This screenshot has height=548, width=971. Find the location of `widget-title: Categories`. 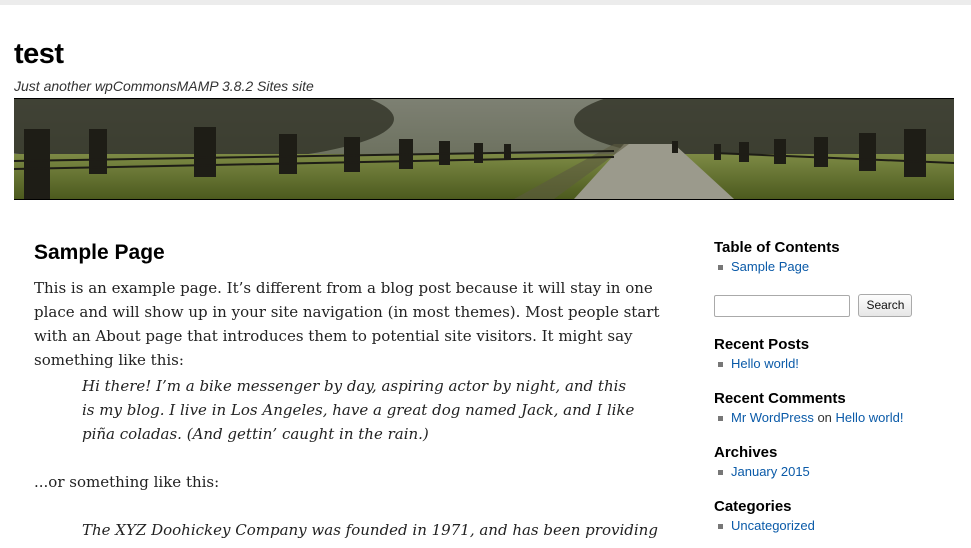

widget-title: Categories is located at coordinates (753, 506).